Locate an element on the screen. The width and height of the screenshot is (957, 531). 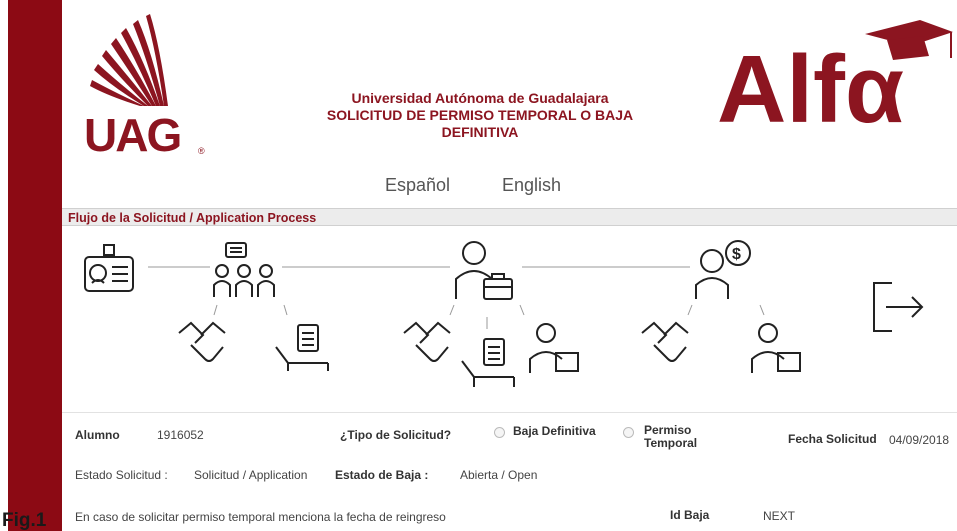
estado-baja-value: Abierta / Open is located at coordinates (499, 475).